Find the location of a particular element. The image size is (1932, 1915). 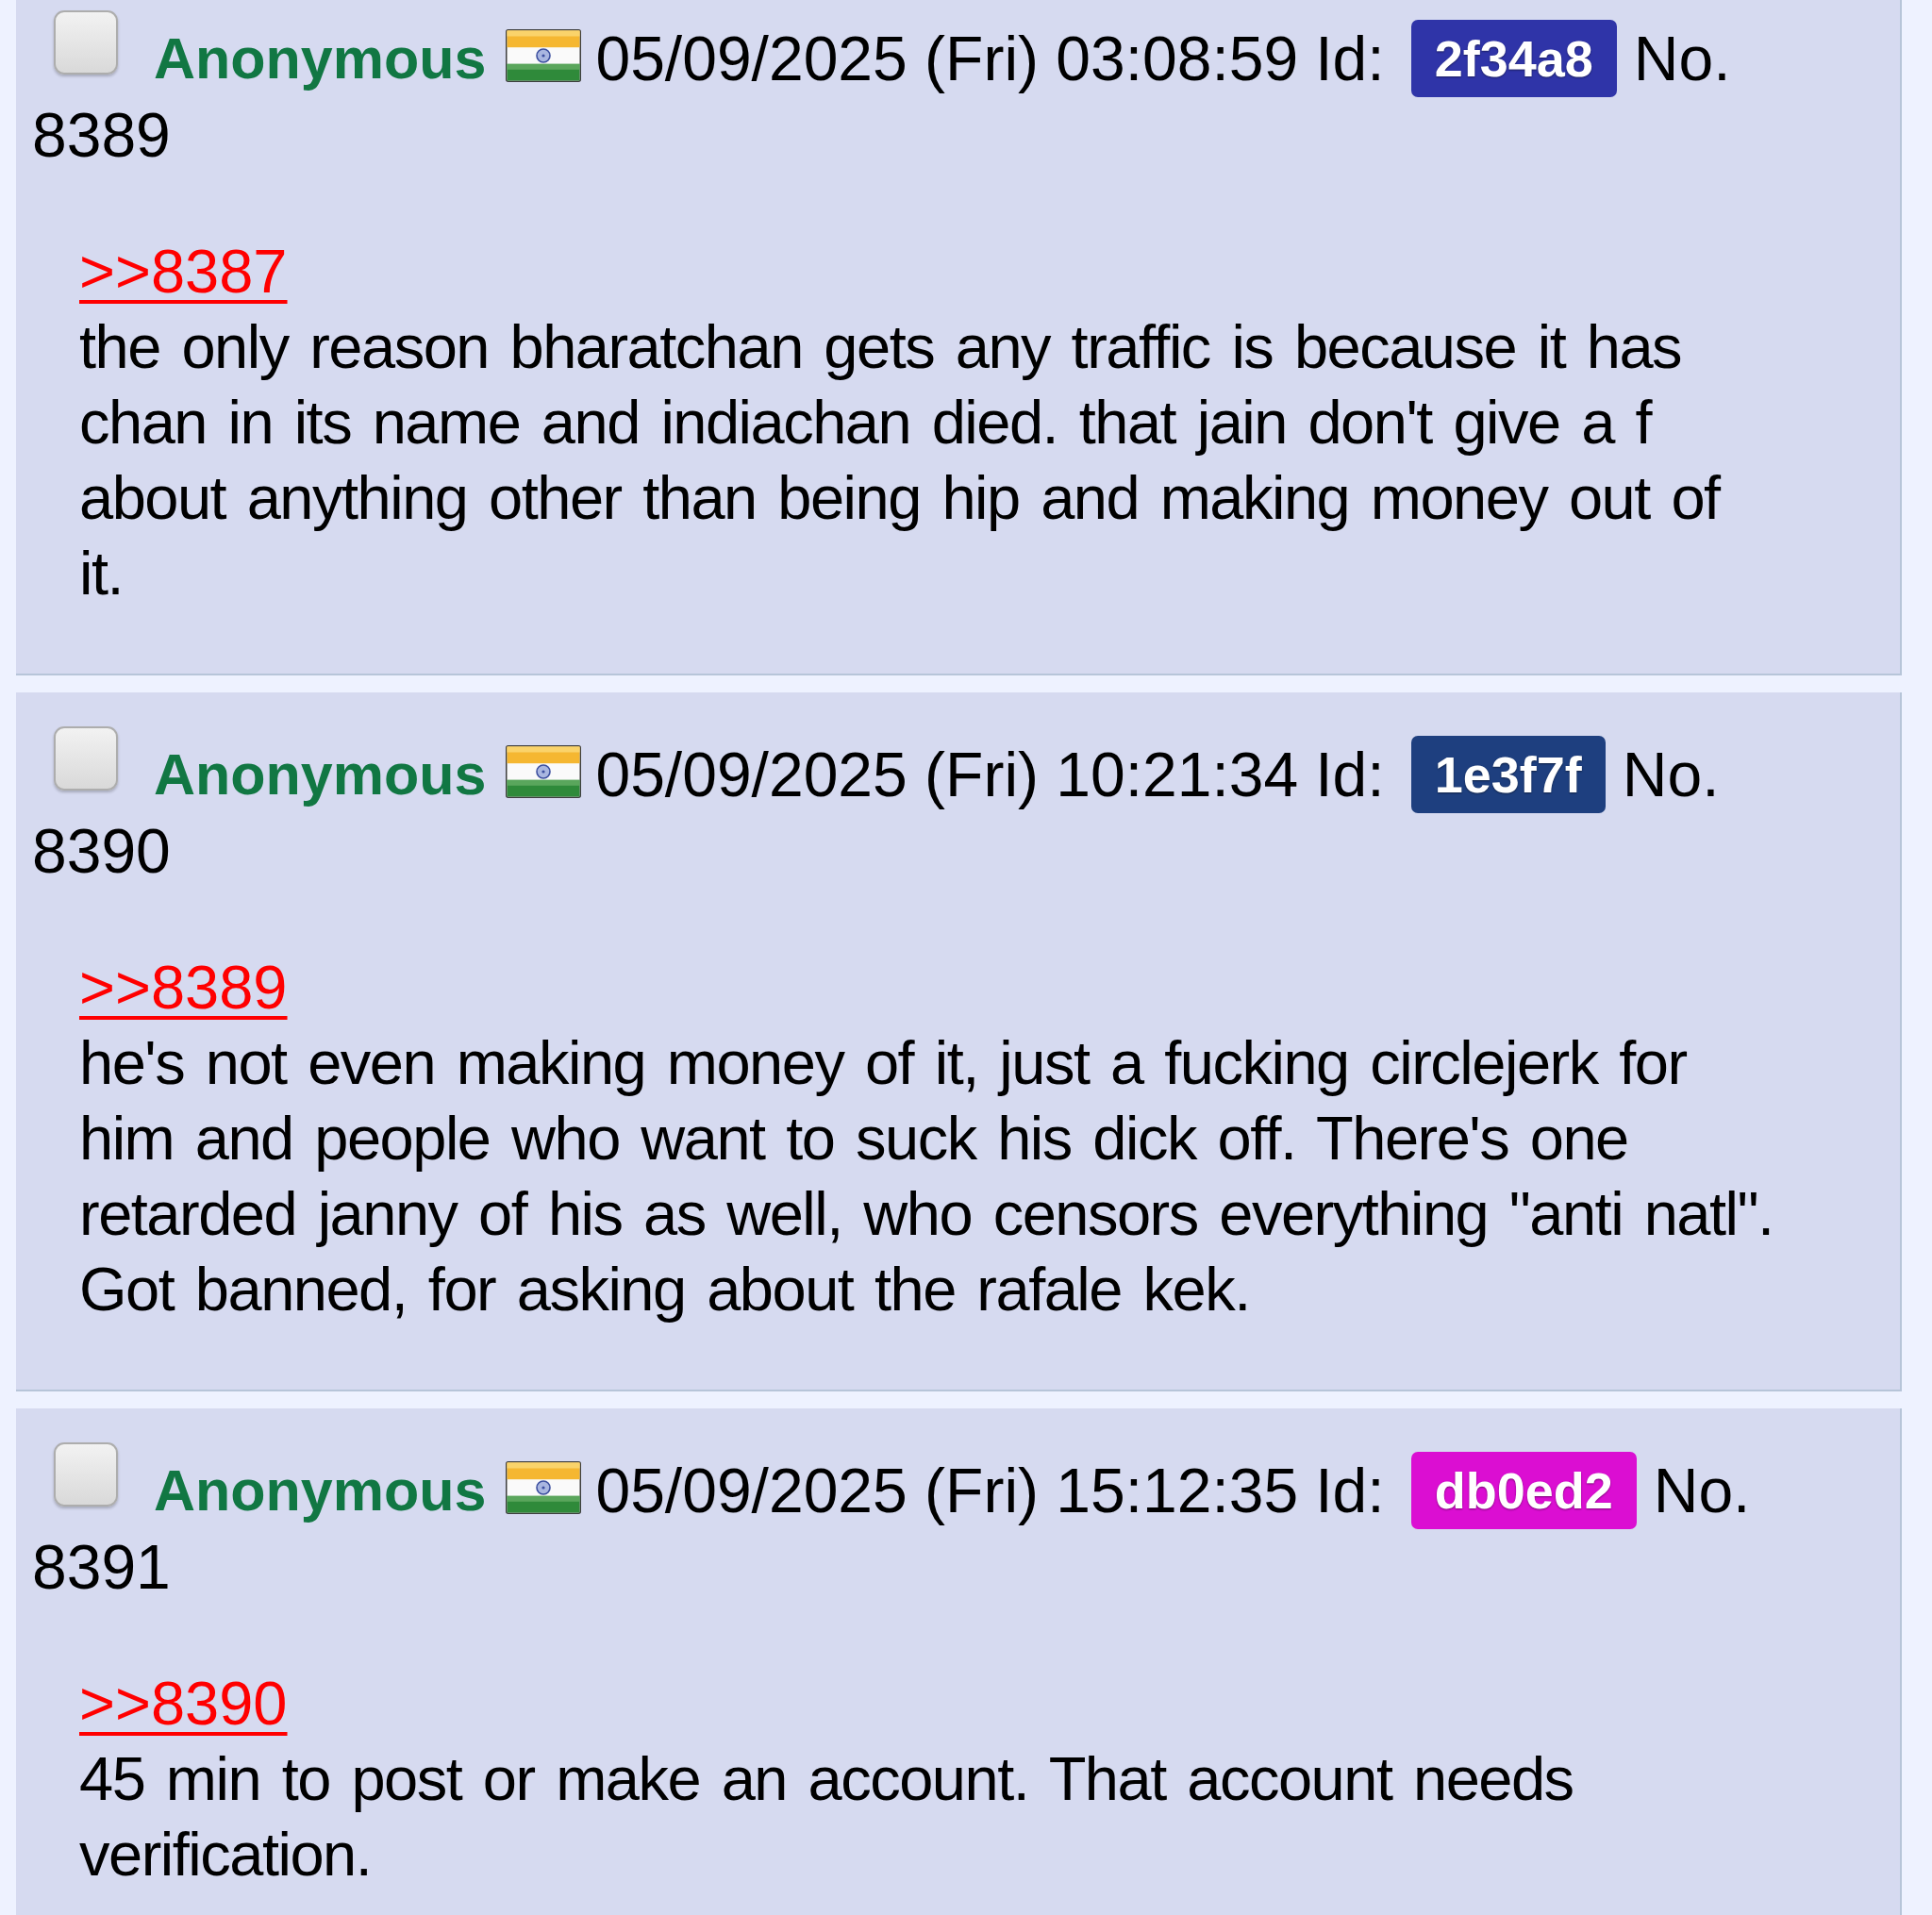

post-number: 8389 is located at coordinates (102, 135).